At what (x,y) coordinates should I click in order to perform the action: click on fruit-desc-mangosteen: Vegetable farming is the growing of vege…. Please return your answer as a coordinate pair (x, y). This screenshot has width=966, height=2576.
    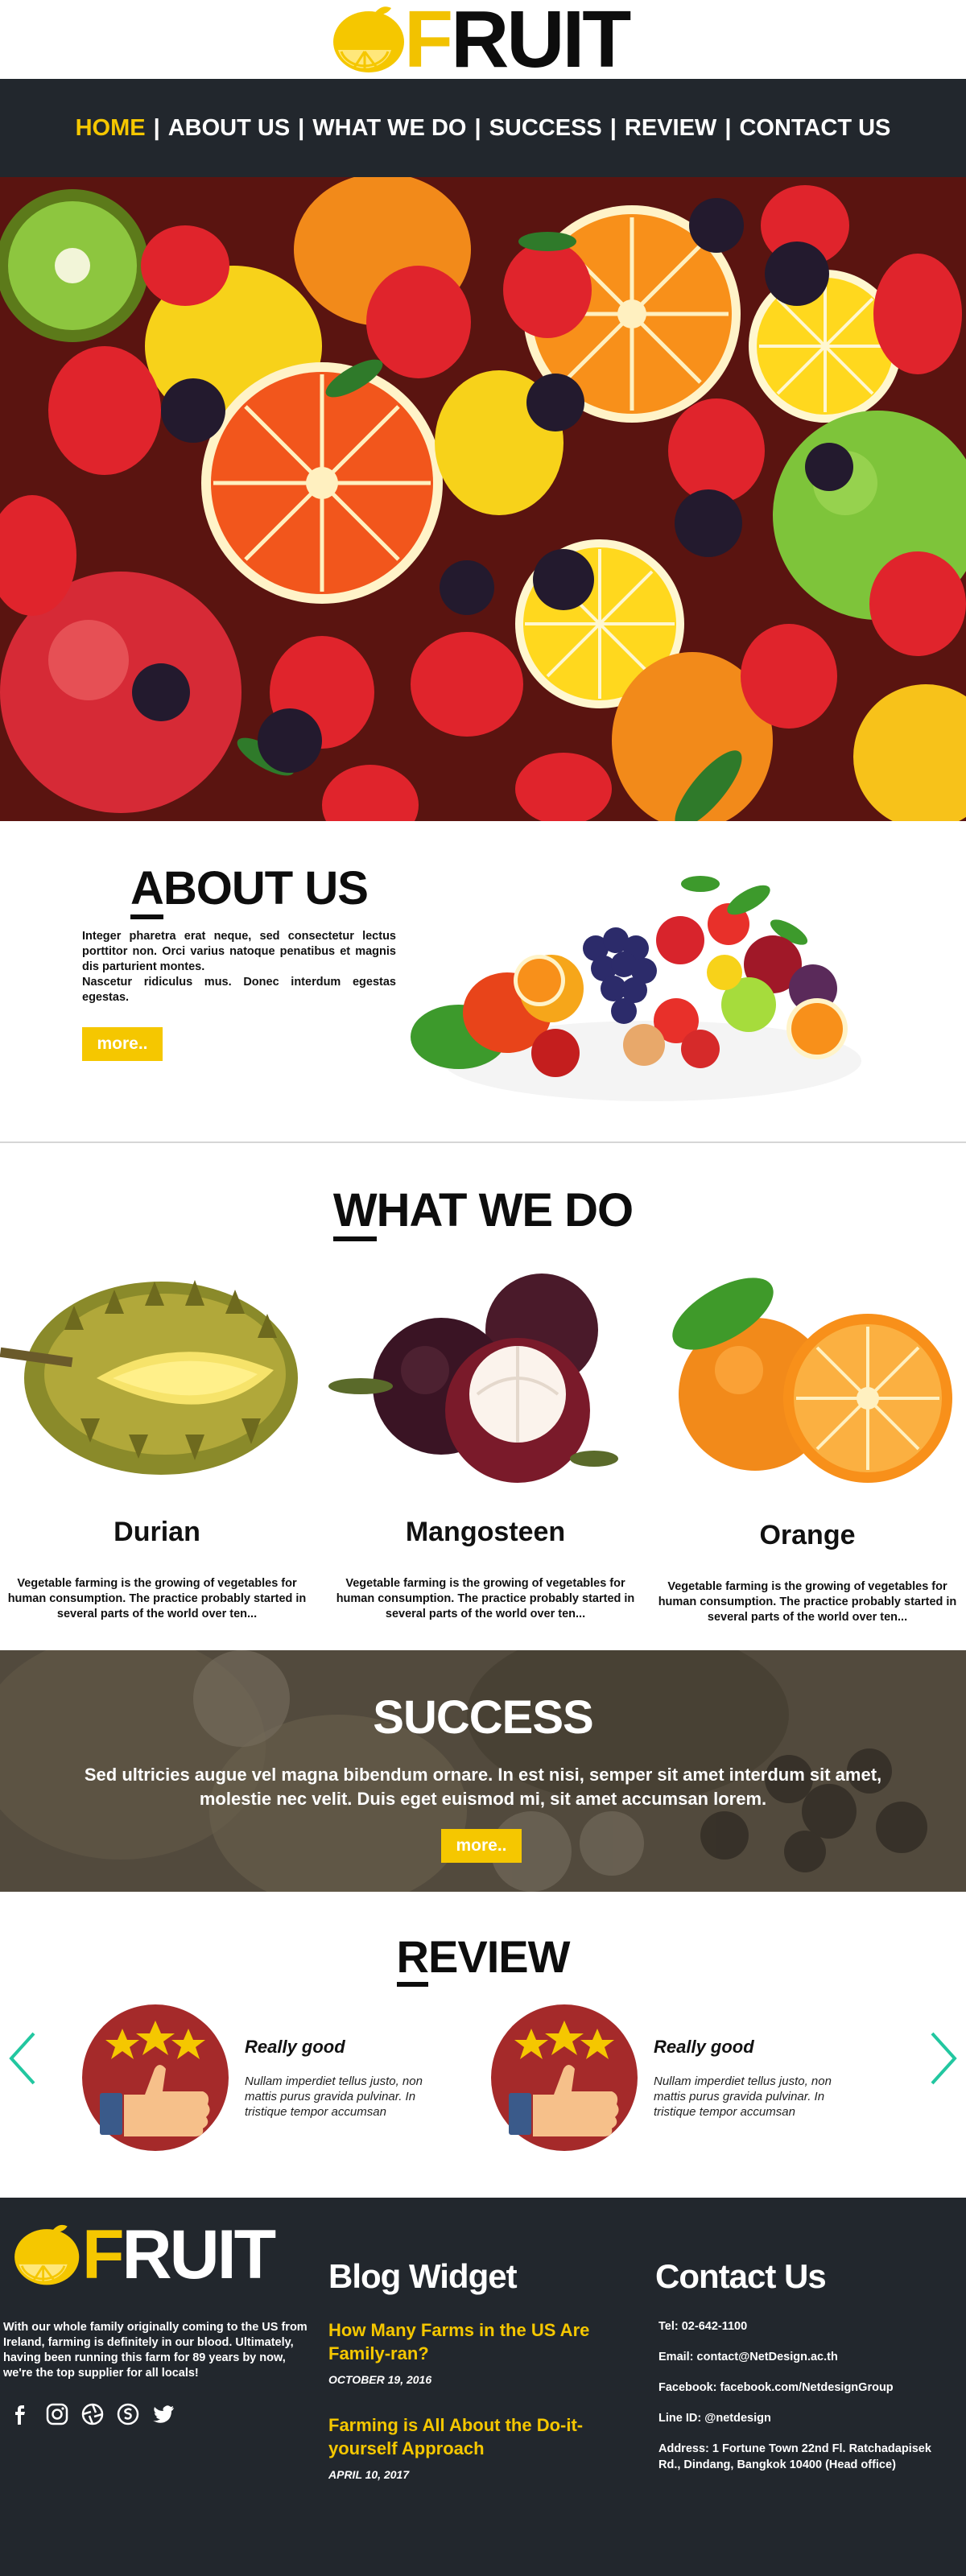
    Looking at the image, I should click on (485, 1598).